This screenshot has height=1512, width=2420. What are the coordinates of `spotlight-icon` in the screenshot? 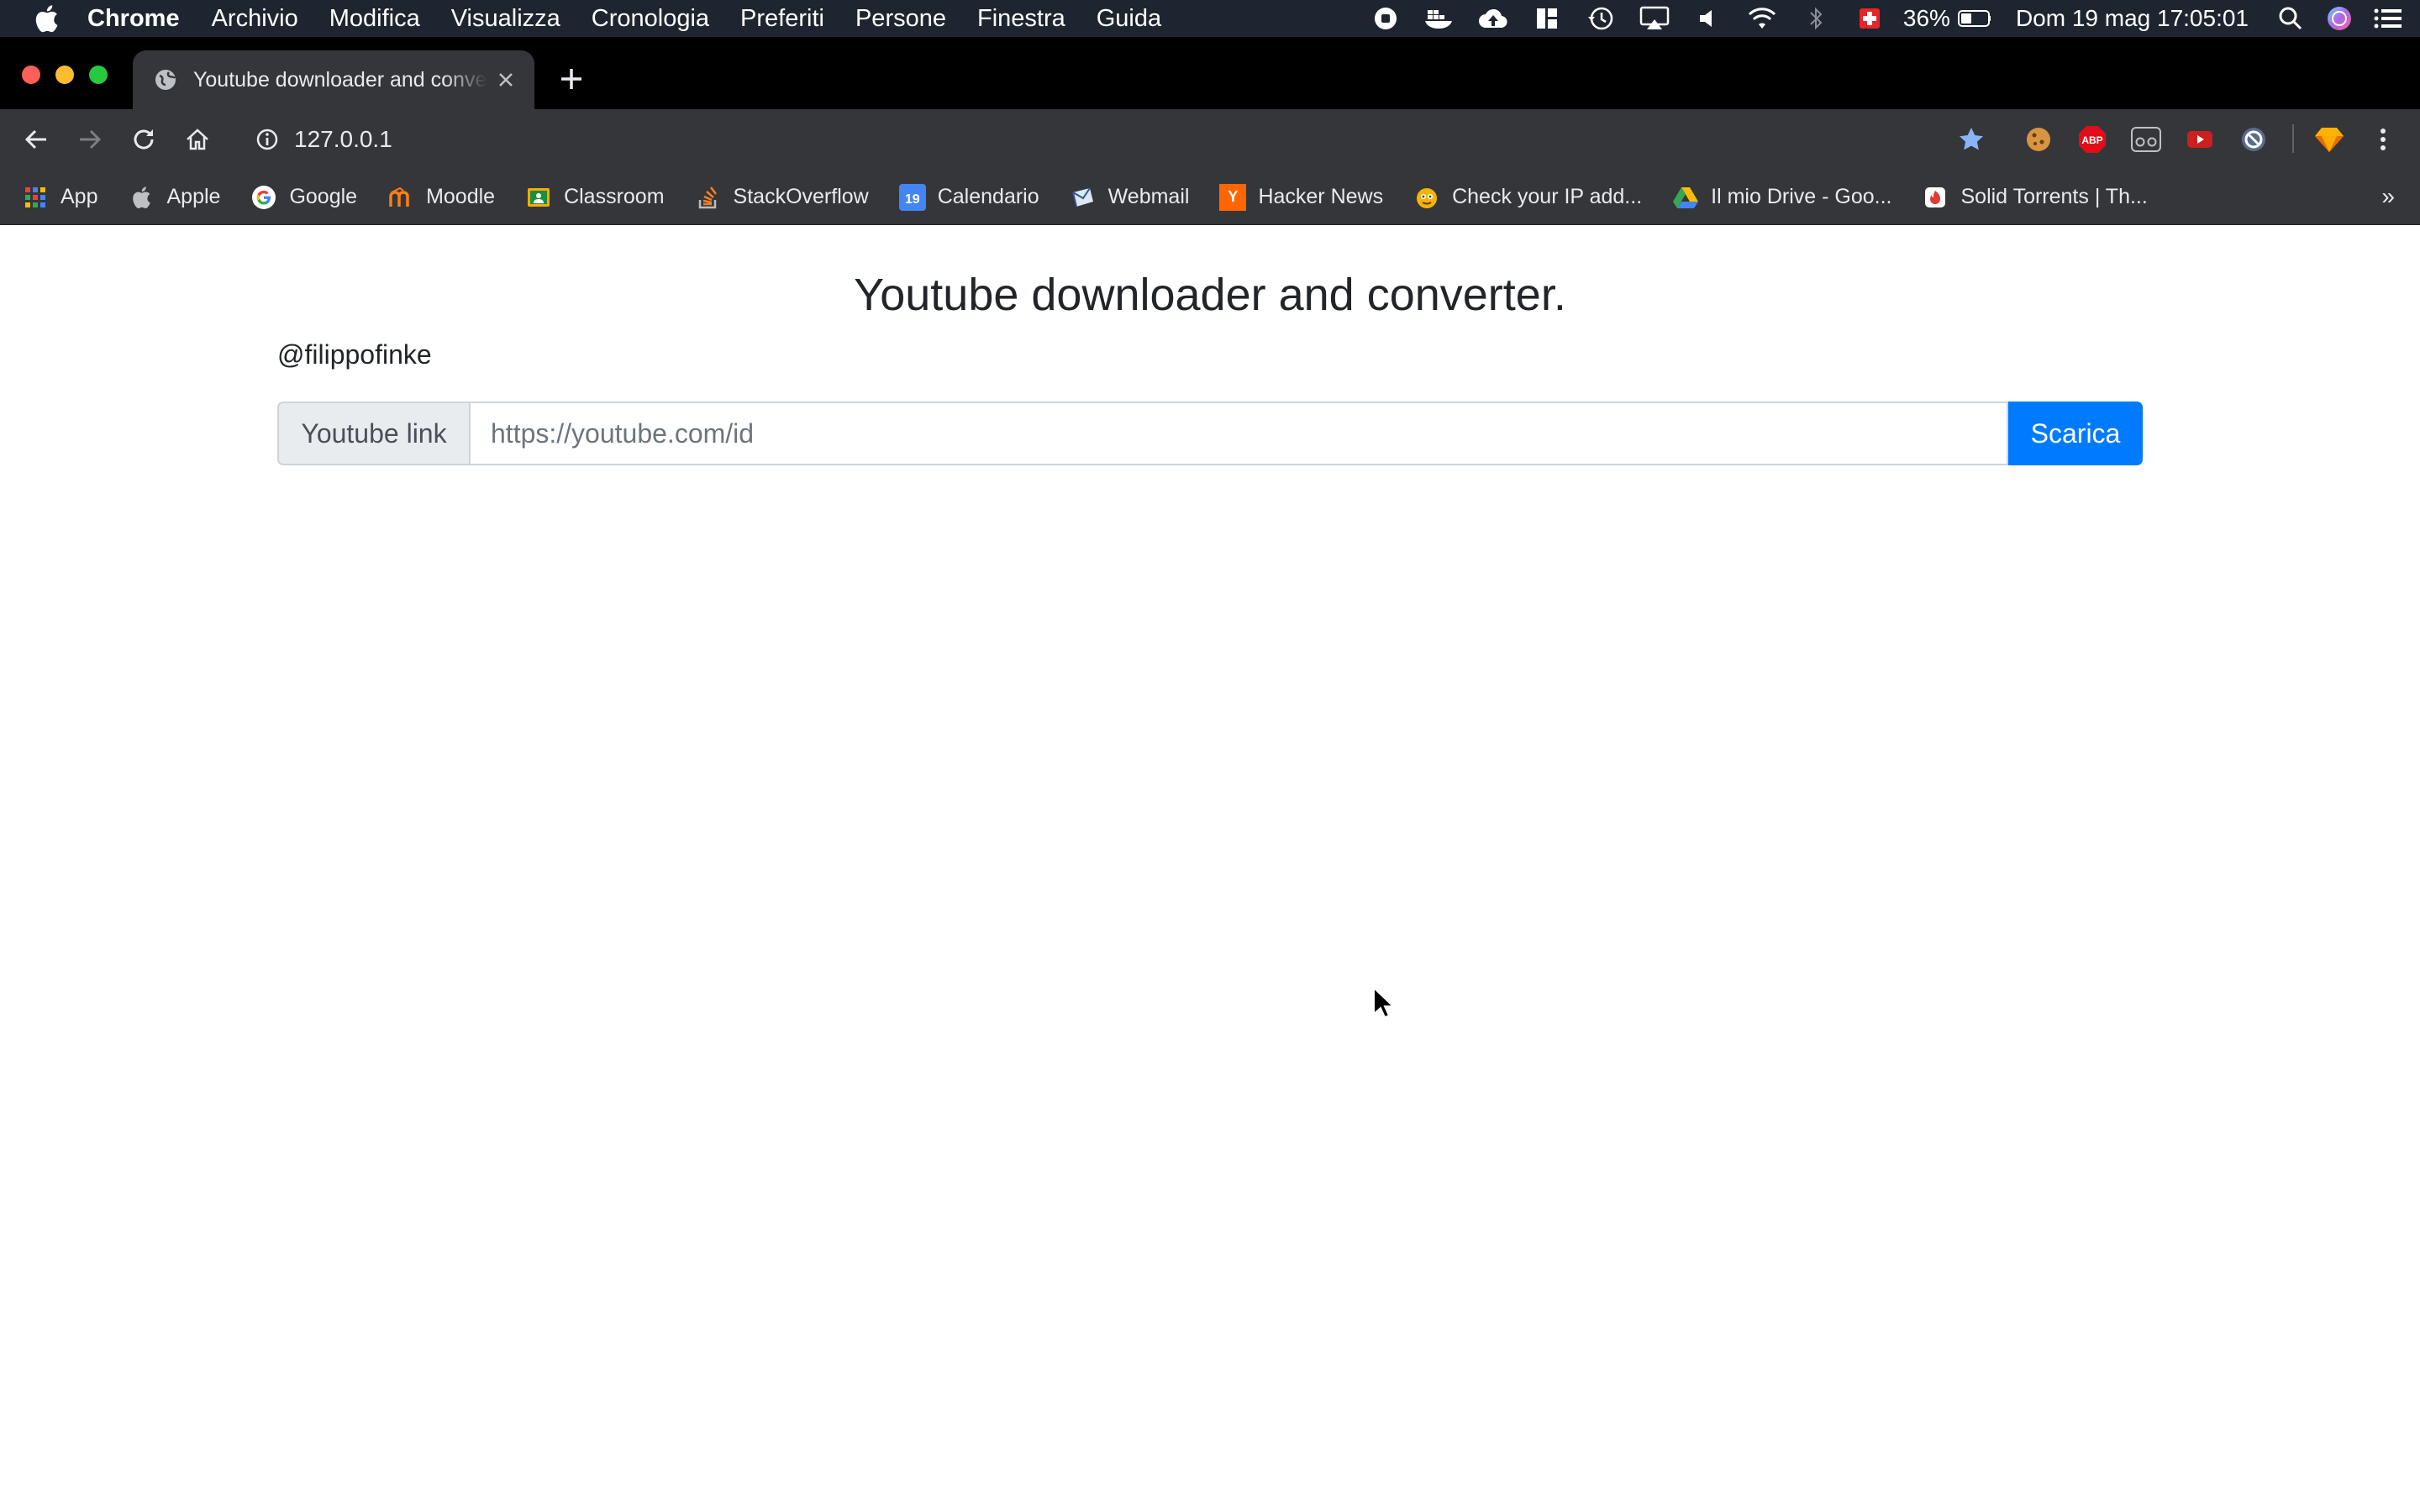 It's located at (2290, 18).